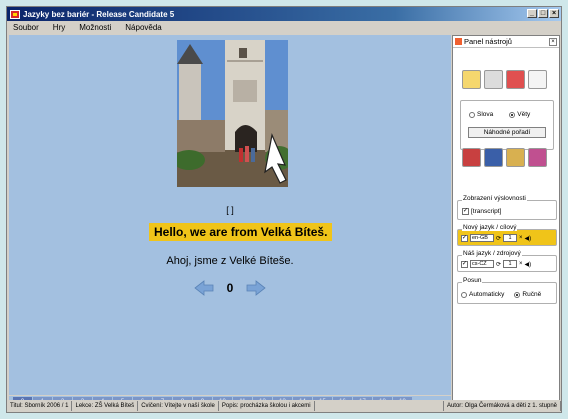  What do you see at coordinates (554, 13) in the screenshot?
I see `close-button: ×` at bounding box center [554, 13].